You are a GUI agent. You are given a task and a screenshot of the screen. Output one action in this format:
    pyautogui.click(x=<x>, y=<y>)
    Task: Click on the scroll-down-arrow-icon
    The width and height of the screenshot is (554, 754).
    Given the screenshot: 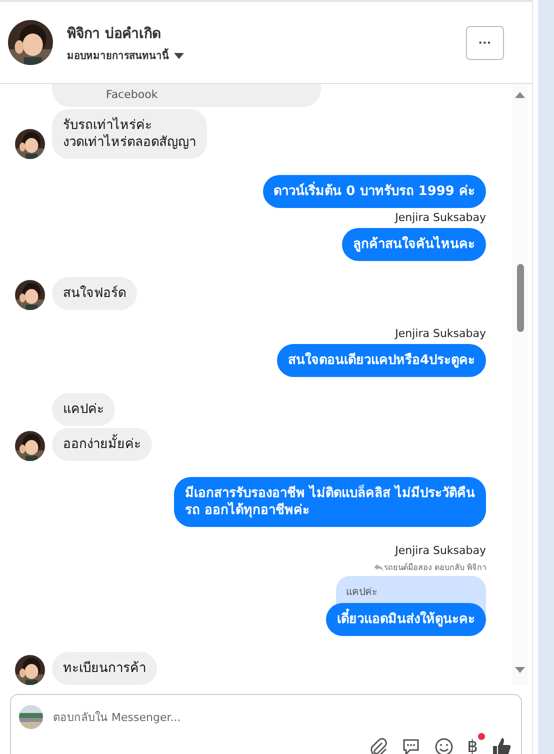 What is the action you would take?
    pyautogui.click(x=520, y=670)
    